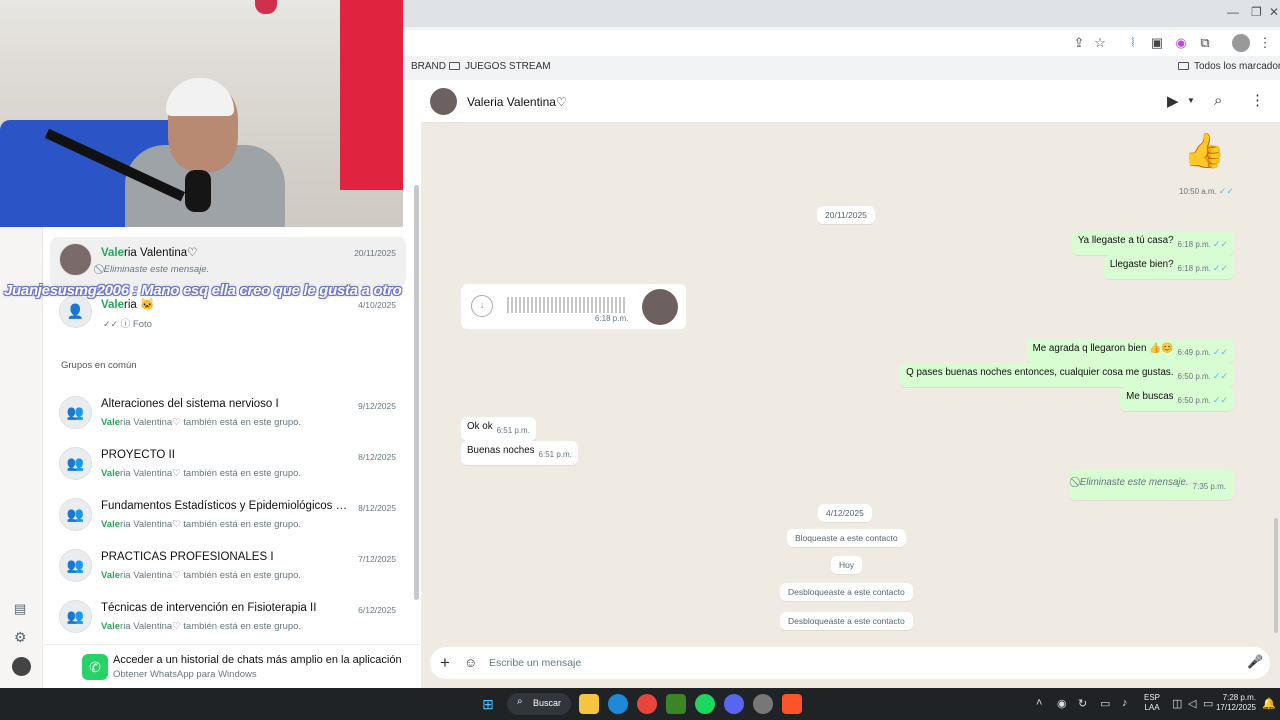 The image size is (1280, 720). Describe the element at coordinates (488, 704) in the screenshot. I see `windows-start-icon: ⊞` at that location.